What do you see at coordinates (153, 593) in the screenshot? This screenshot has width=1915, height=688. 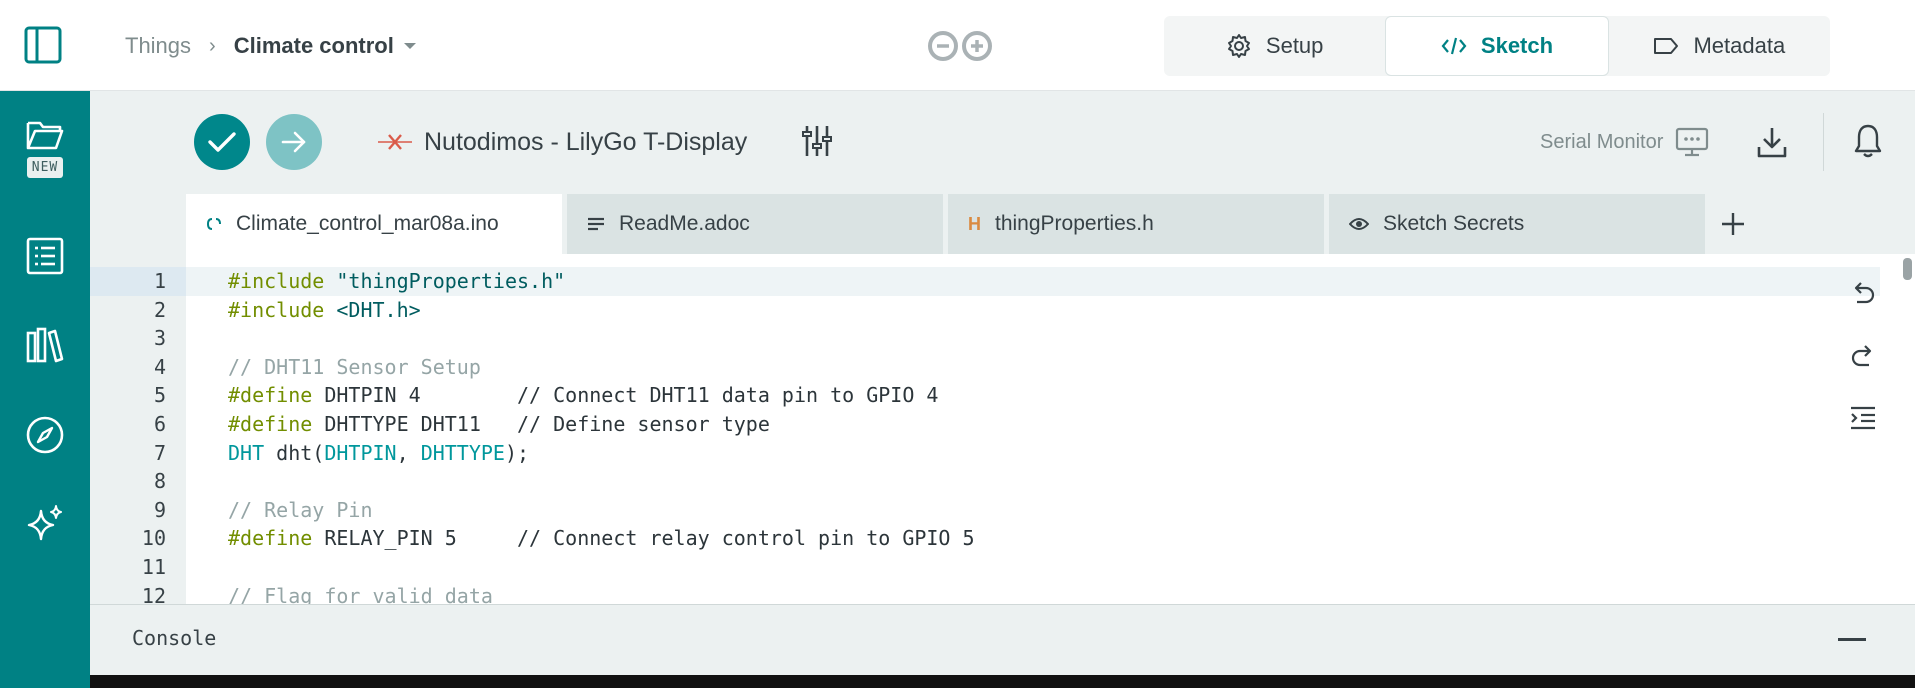 I see `line-number: 12` at bounding box center [153, 593].